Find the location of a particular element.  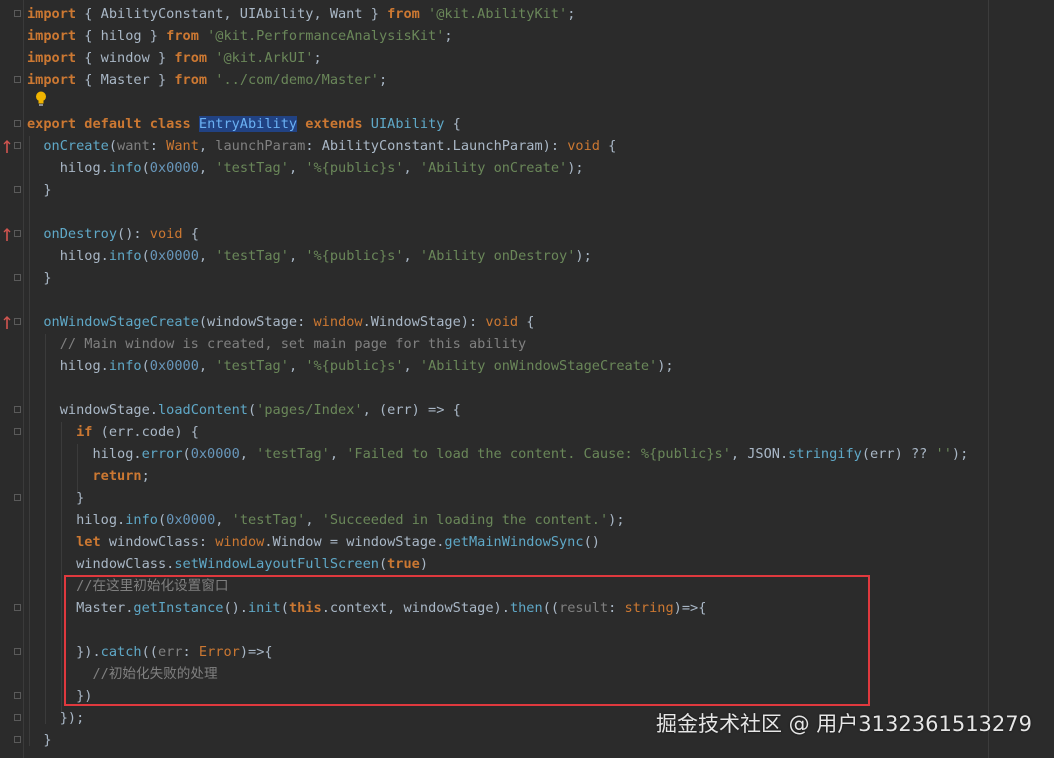

code-line-text: if (err.code) { is located at coordinates (113, 432).